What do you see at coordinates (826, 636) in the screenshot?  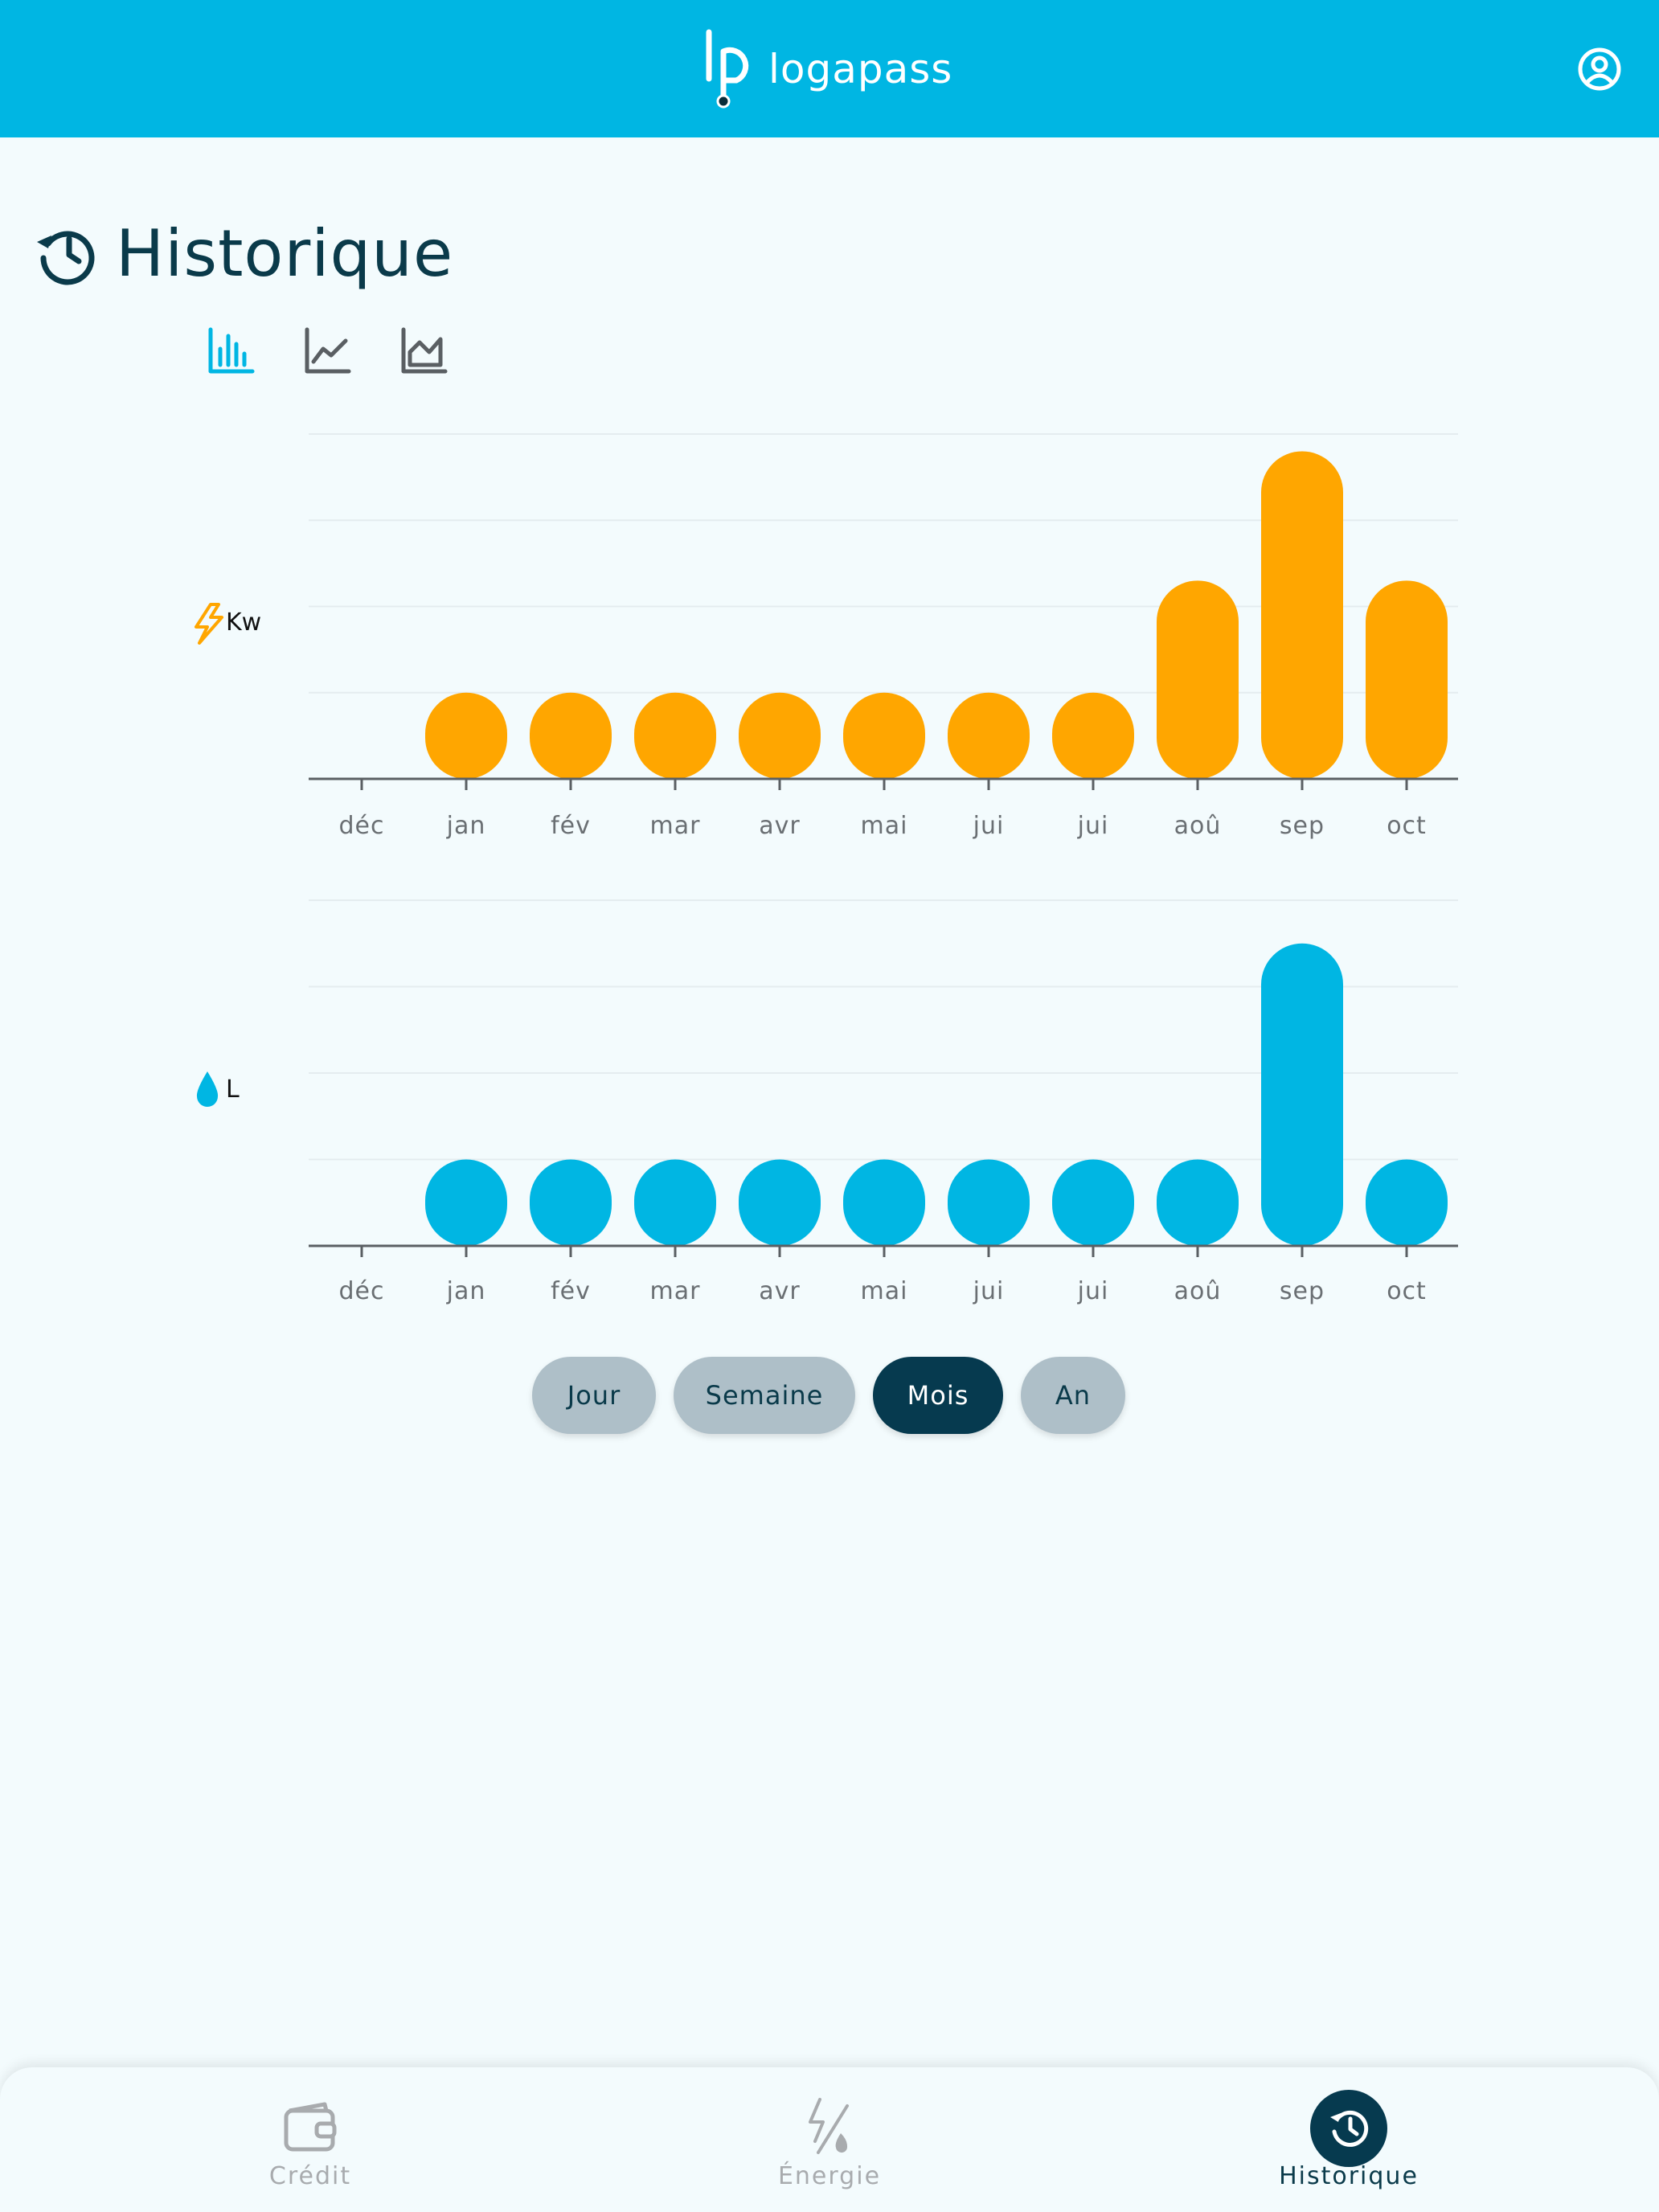 I see `chart-energy: déc jan fév mar avr mai jui jui aoû sep oct Kw` at bounding box center [826, 636].